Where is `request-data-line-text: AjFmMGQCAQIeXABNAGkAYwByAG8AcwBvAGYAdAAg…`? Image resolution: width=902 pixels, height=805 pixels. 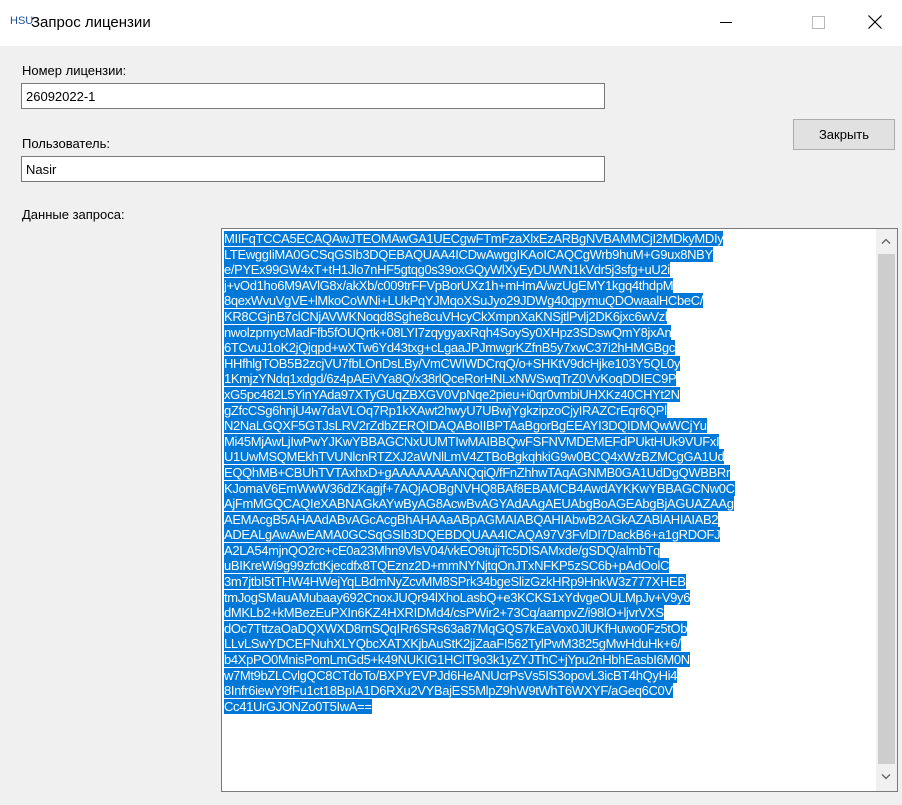 request-data-line-text: AjFmMGQCAQIeXABNAGkAYwByAG8AcwBvAGYAdAAg… is located at coordinates (479, 504).